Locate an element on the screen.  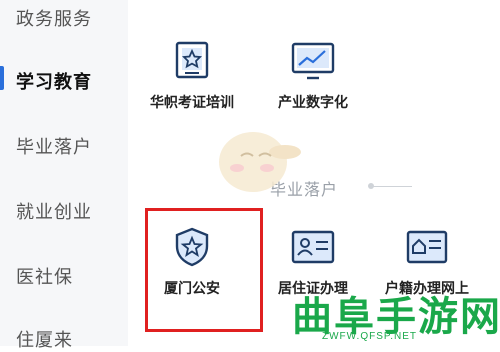
sidebar-item-employment: 就业创业 is located at coordinates (54, 211).